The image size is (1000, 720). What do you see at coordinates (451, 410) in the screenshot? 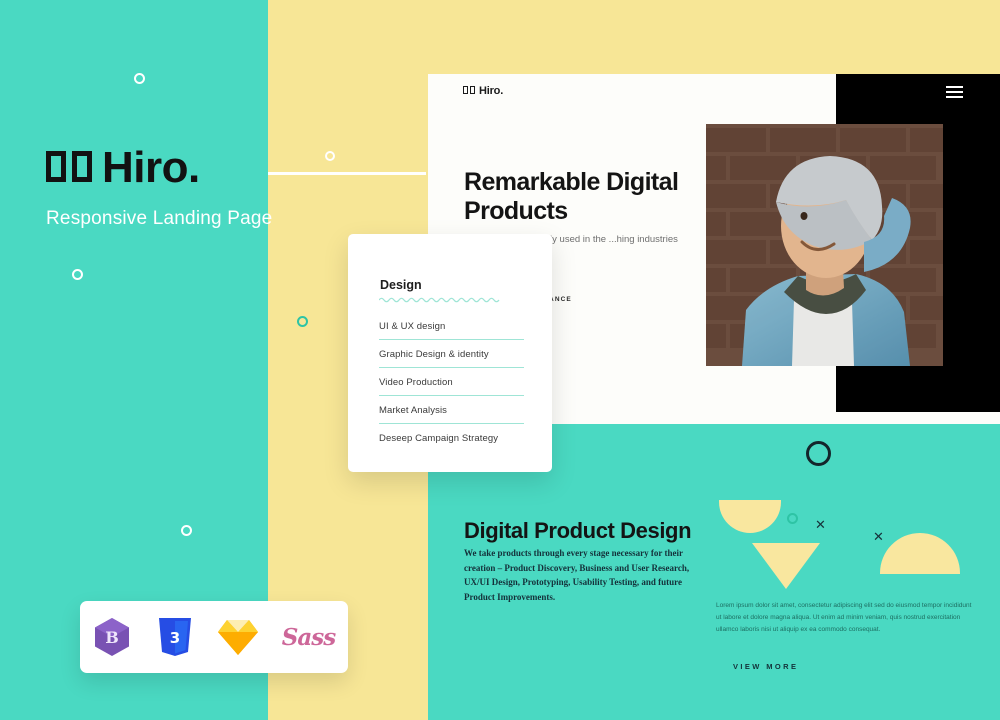
I see `list-item: Market Analysis` at bounding box center [451, 410].